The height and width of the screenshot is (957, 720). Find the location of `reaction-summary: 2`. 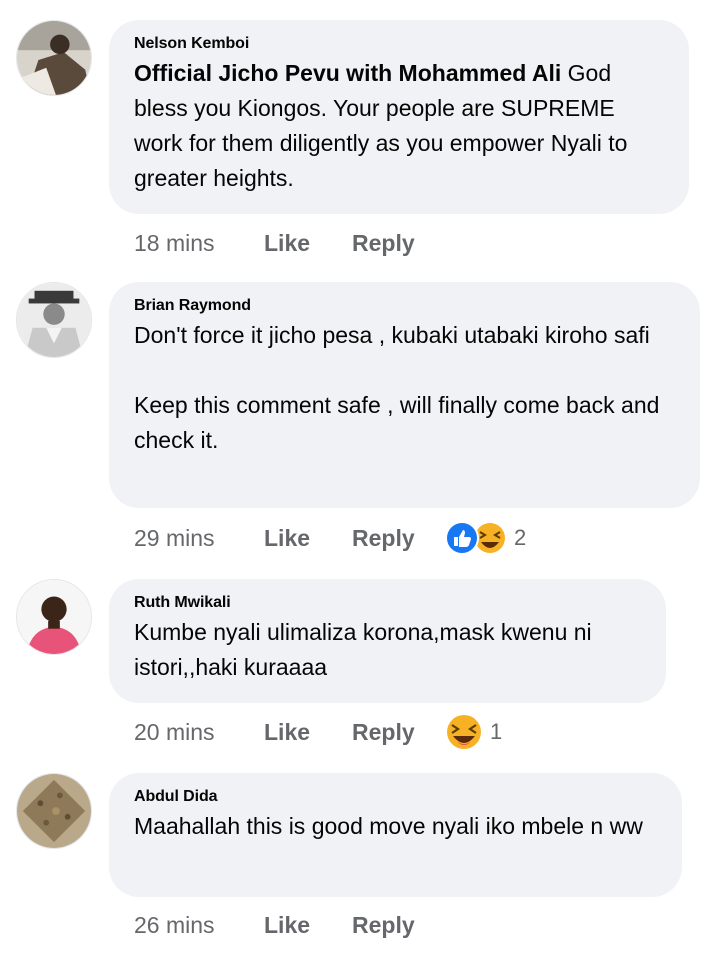

reaction-summary: 2 is located at coordinates (485, 538).